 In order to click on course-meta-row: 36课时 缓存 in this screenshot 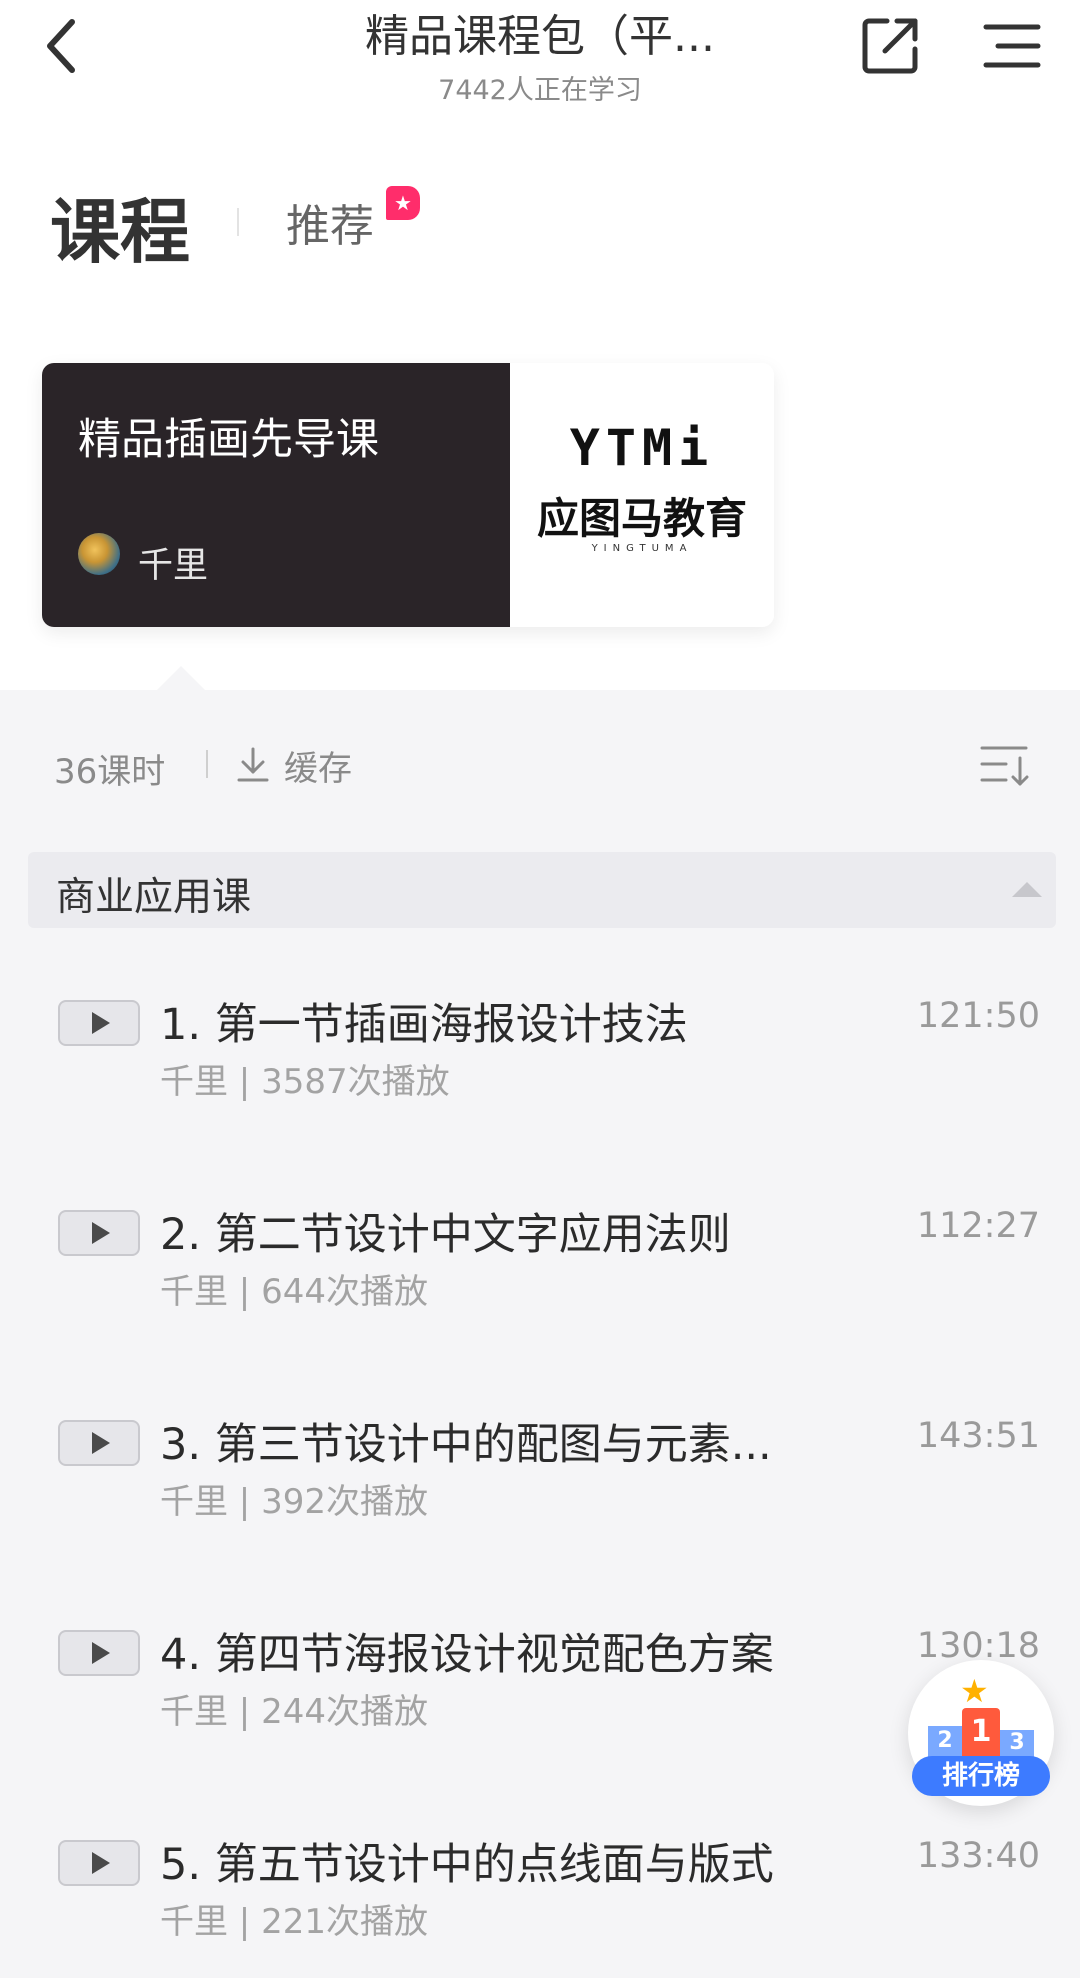, I will do `click(540, 765)`.